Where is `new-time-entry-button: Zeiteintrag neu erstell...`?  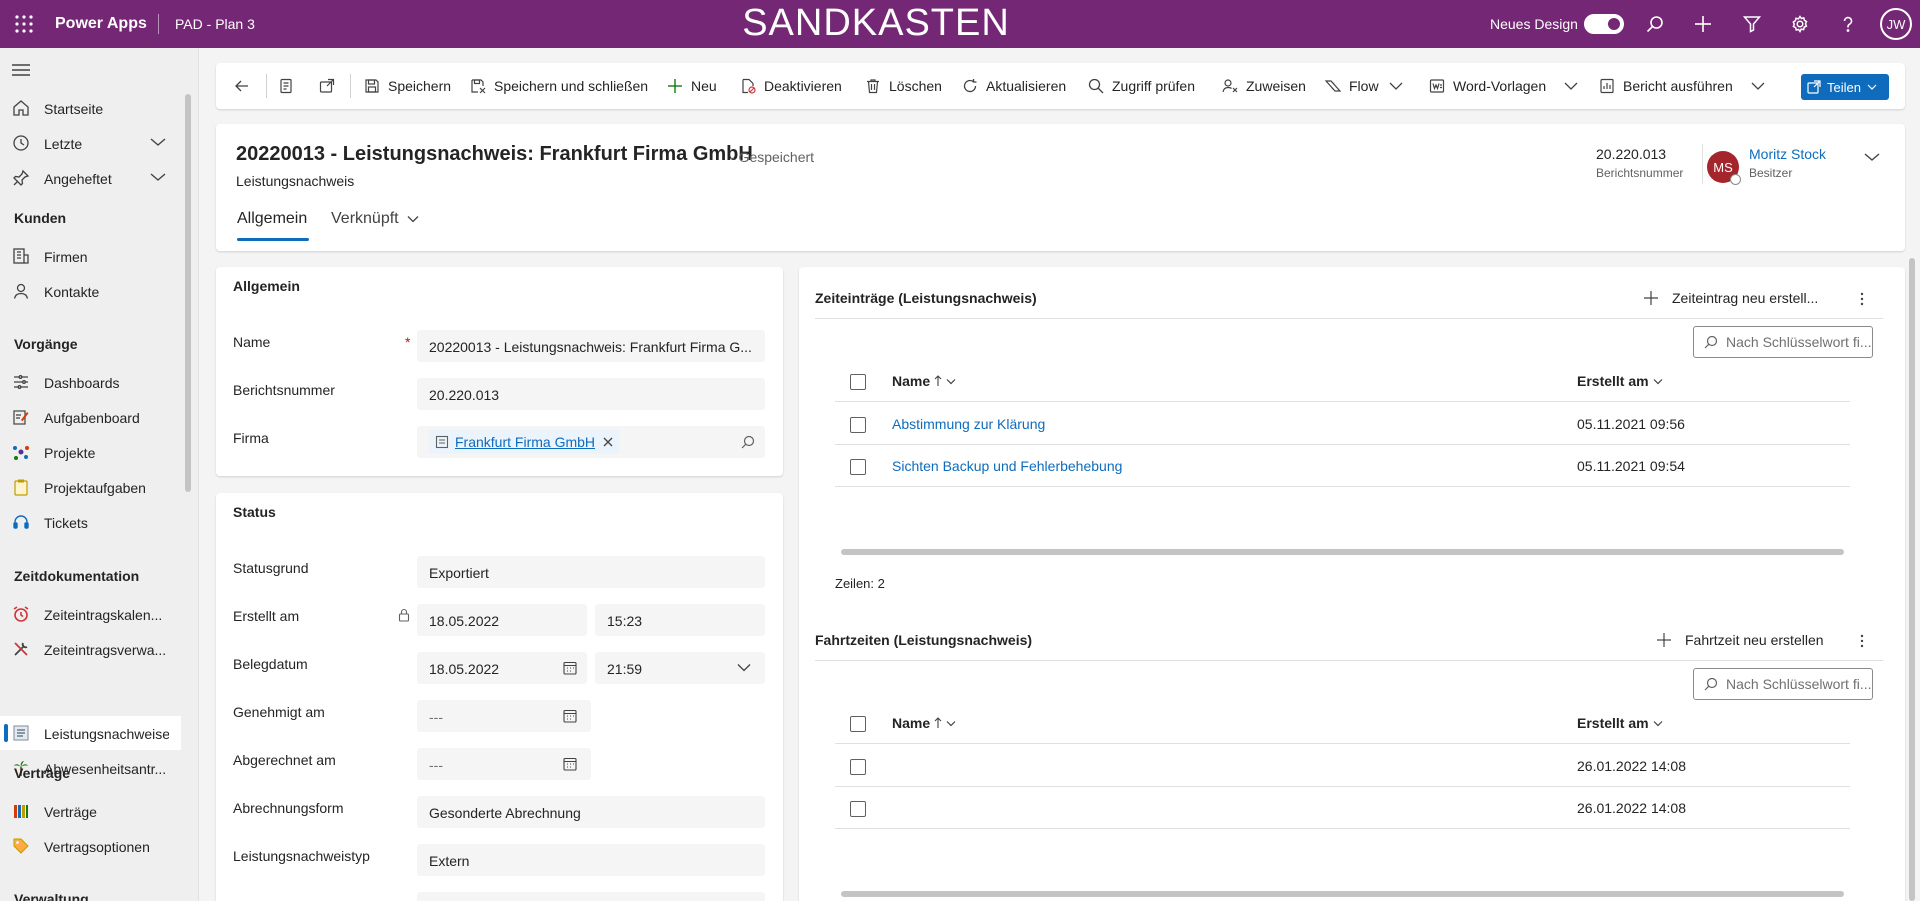
new-time-entry-button: Zeiteintrag neu erstell... is located at coordinates (1731, 298).